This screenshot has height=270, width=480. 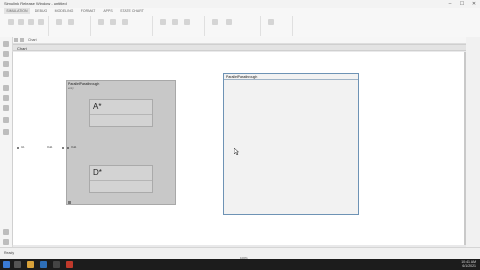 I want to click on state-header-divider, so click(x=291, y=79).